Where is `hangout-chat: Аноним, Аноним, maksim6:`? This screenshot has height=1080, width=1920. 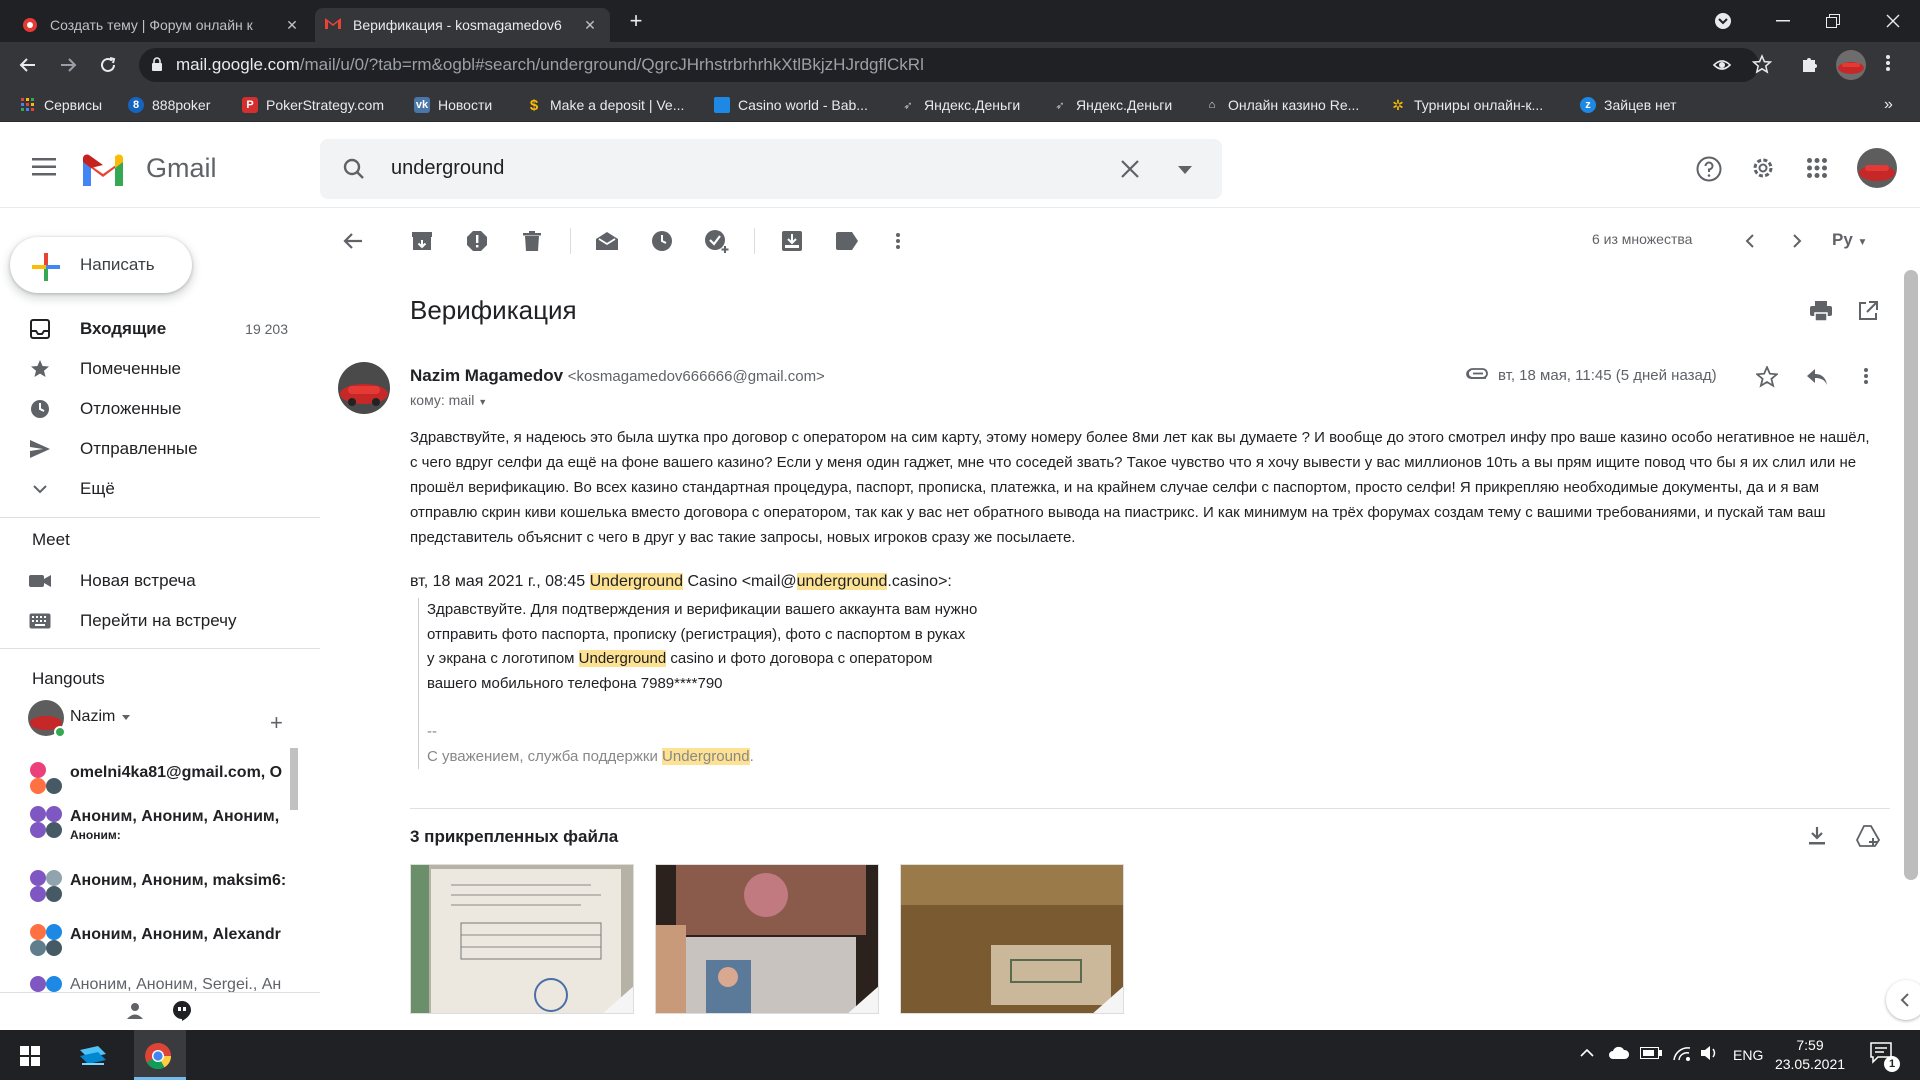
hangout-chat: Аноним, Аноним, maksim6: is located at coordinates (158, 888).